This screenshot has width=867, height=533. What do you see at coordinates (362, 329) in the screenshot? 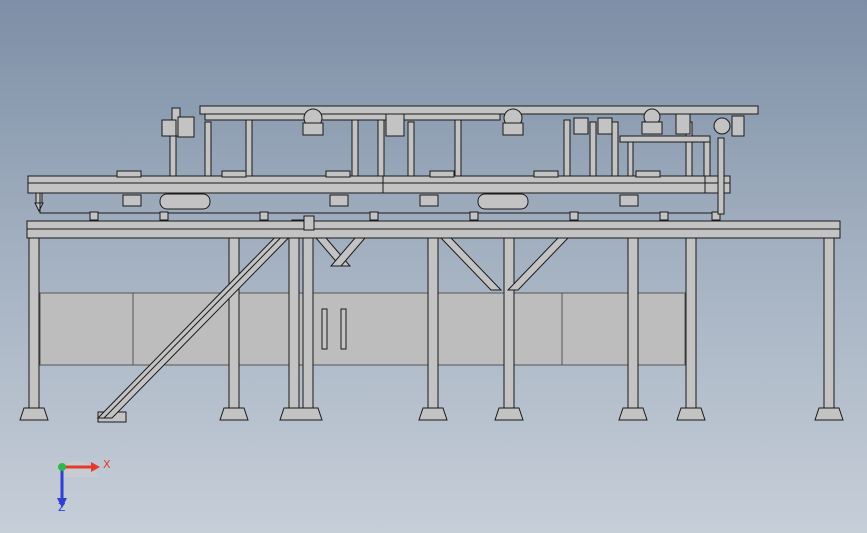
I see `side-panels` at bounding box center [362, 329].